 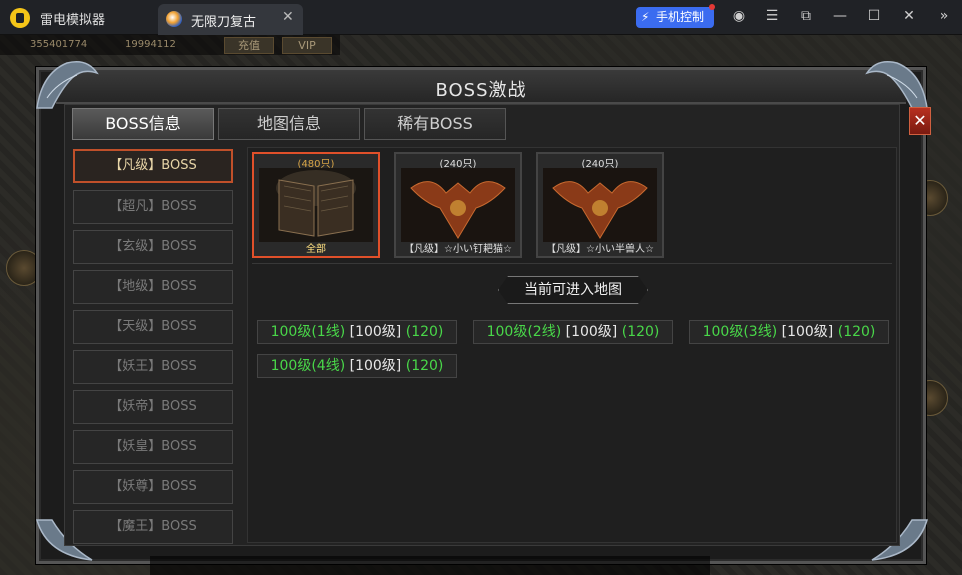 I want to click on recharge-button: 充值, so click(x=249, y=45).